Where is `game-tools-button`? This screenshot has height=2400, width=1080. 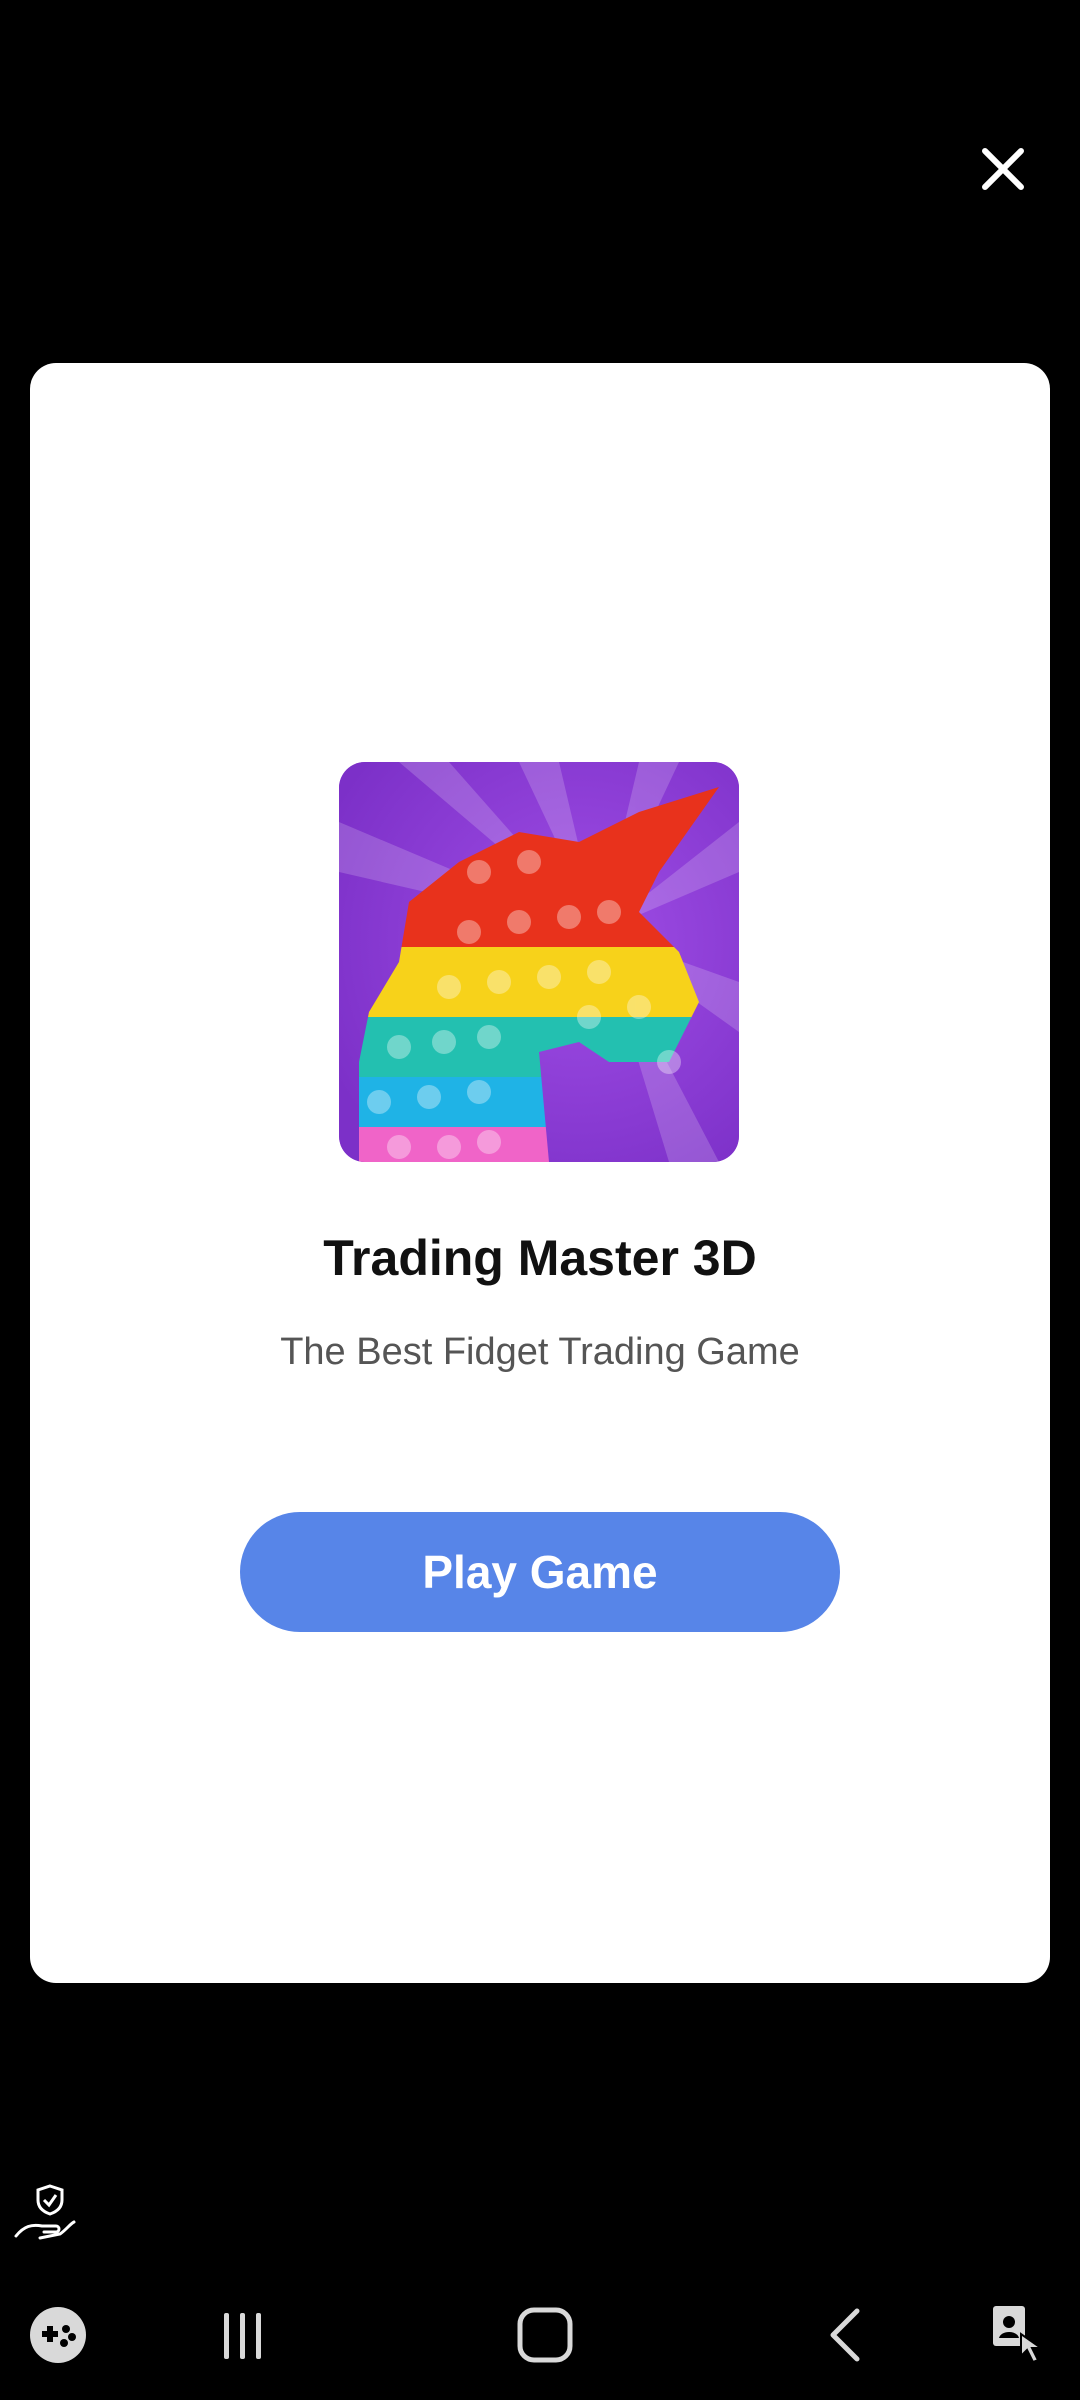
game-tools-button is located at coordinates (58, 2335).